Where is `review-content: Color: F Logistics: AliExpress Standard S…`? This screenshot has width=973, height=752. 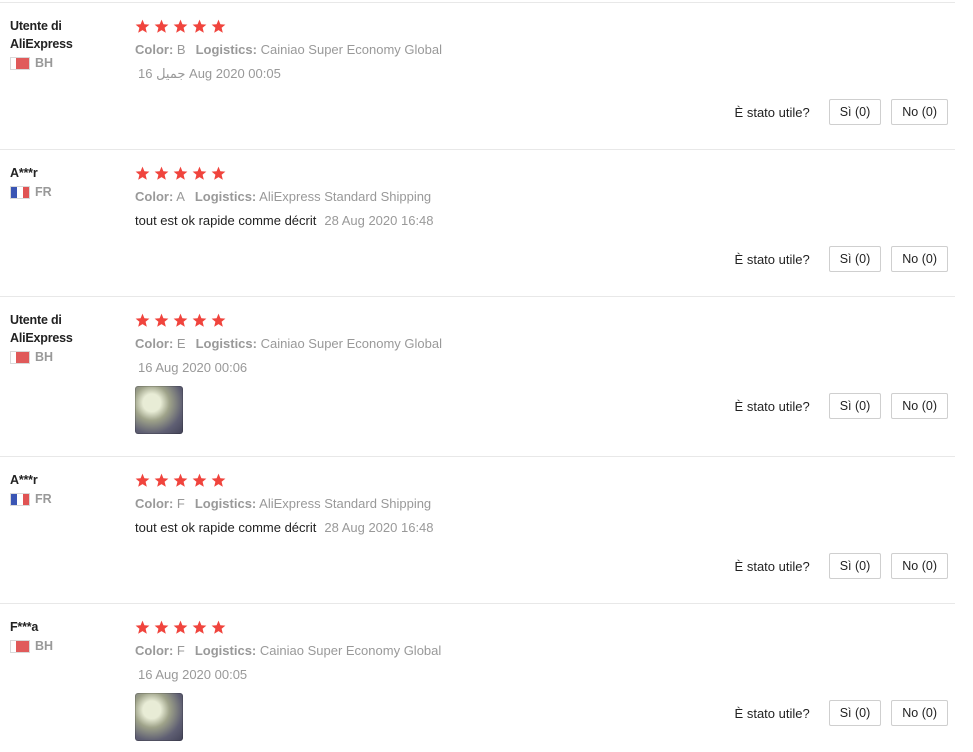 review-content: Color: F Logistics: AliExpress Standard S… is located at coordinates (415, 503).